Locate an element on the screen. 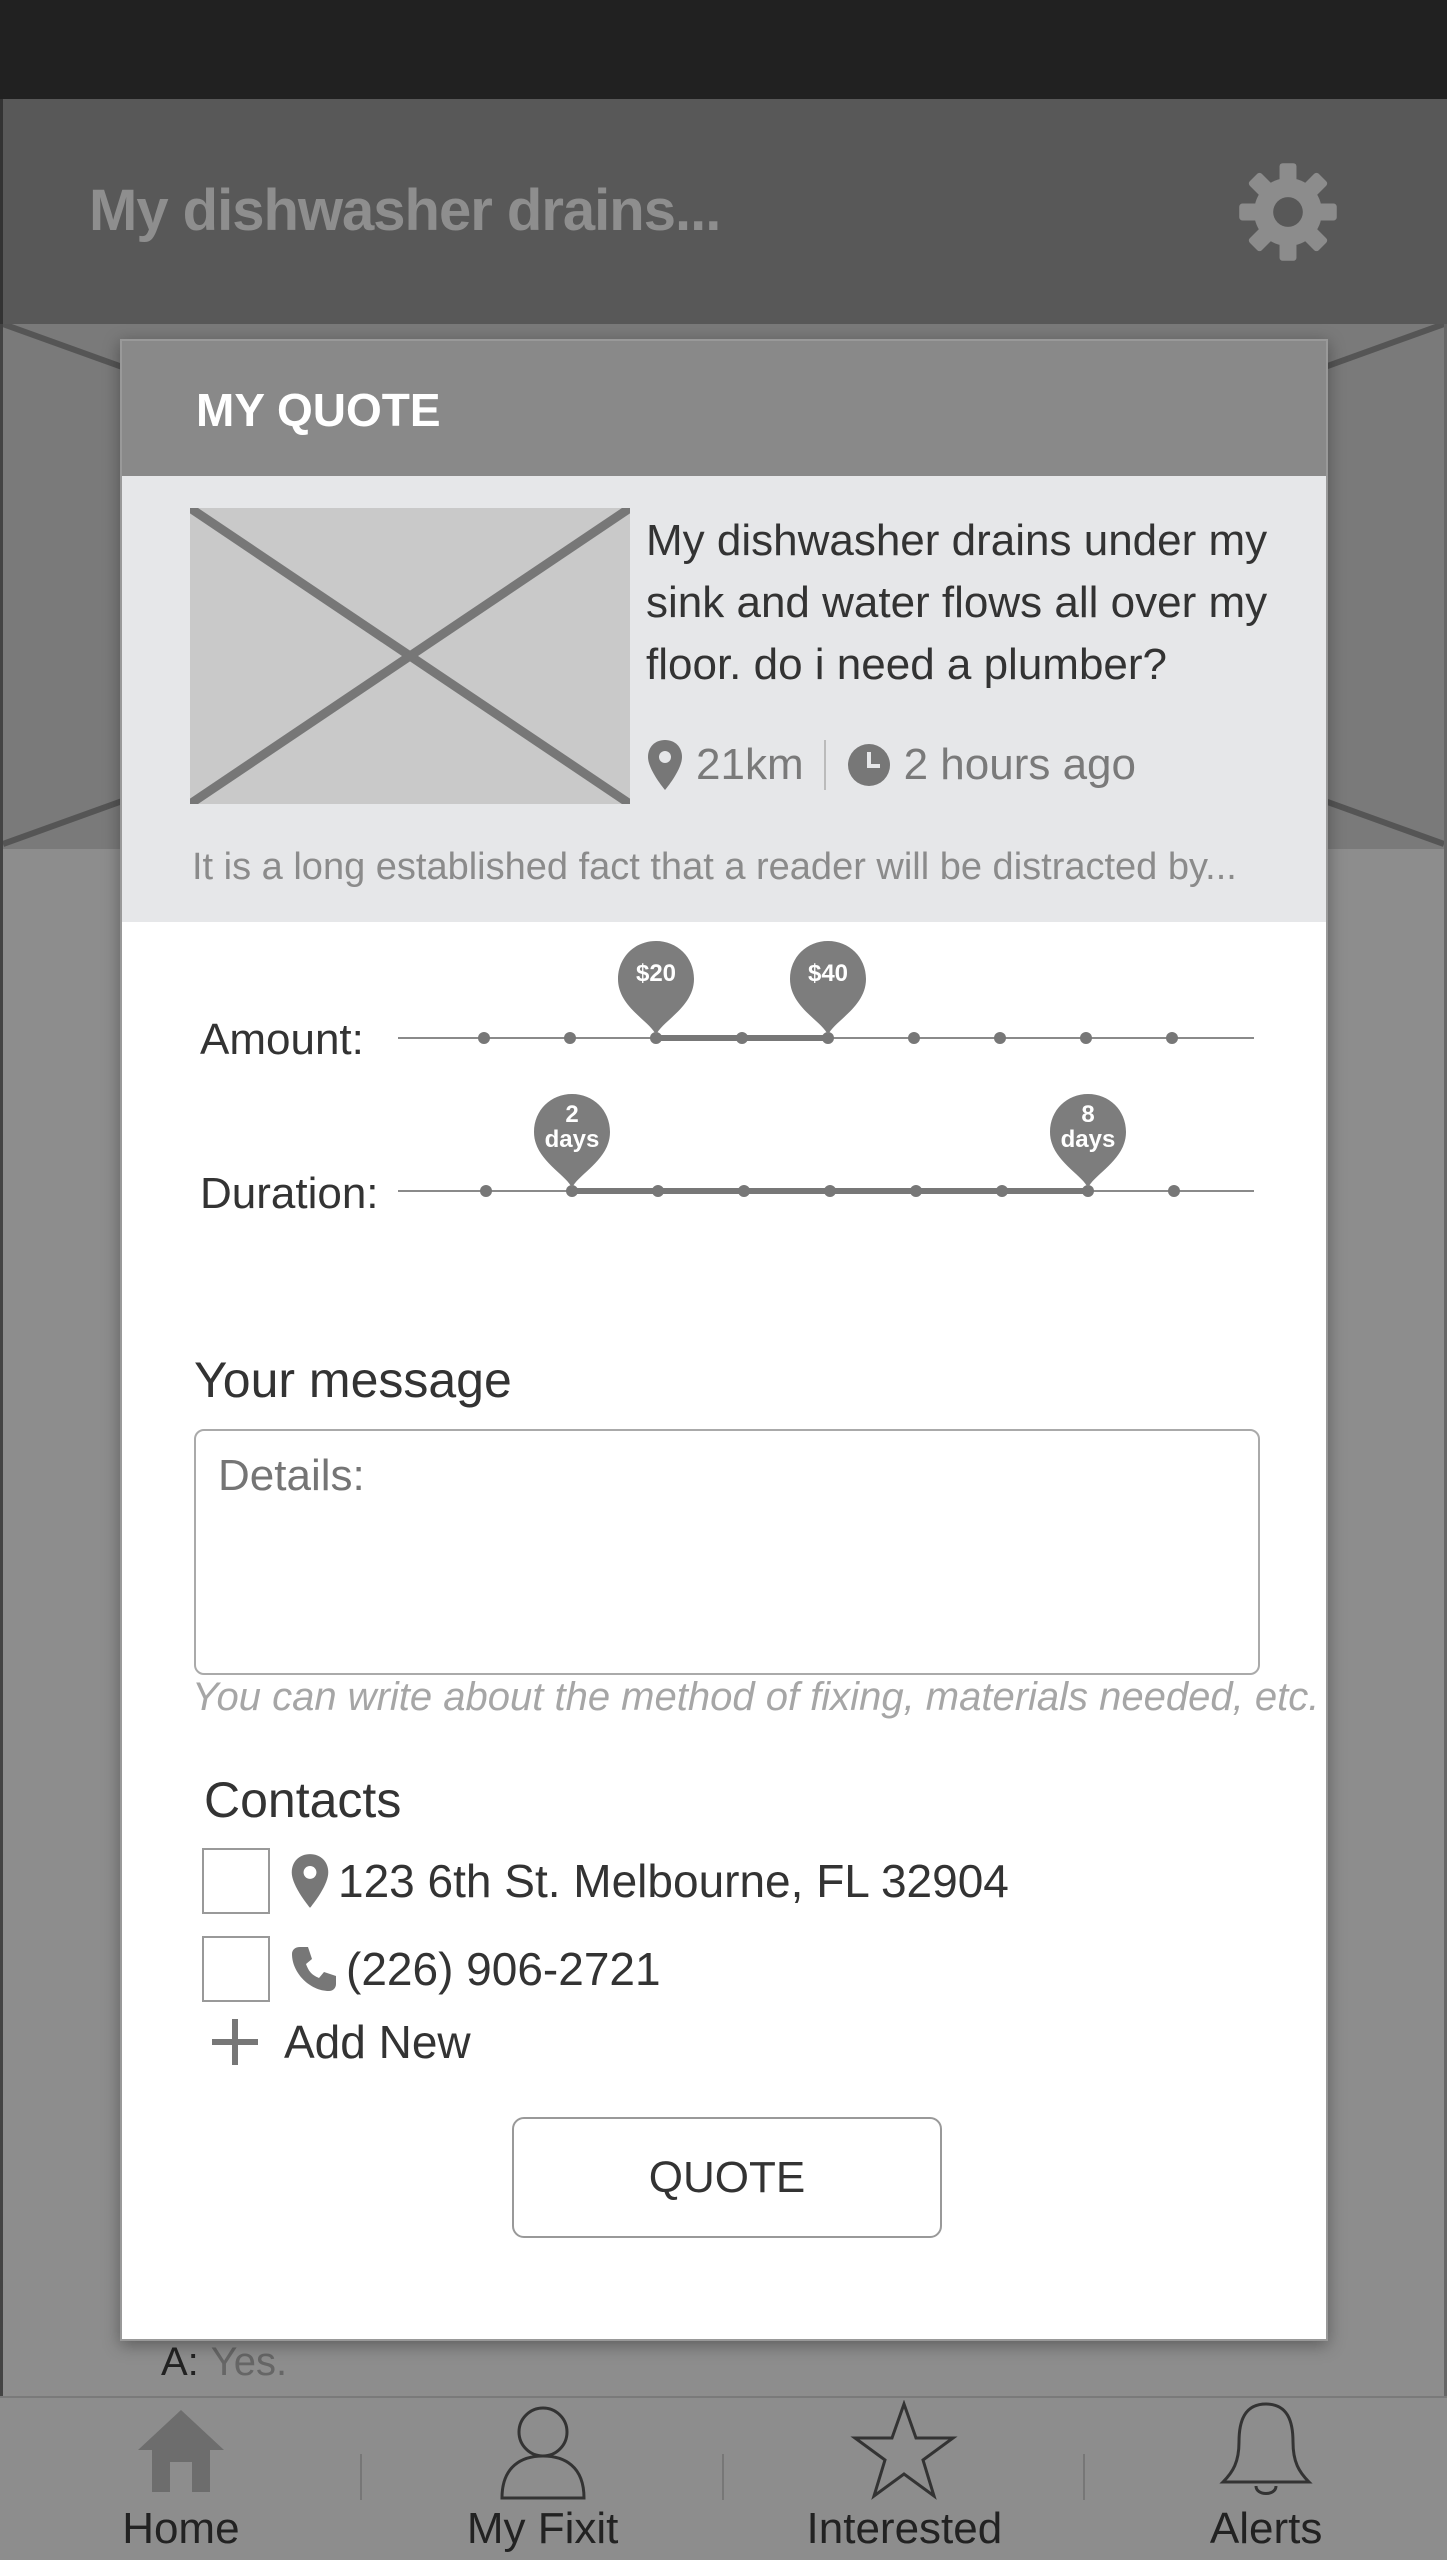  amount-high-handle: $40 is located at coordinates (828, 988).